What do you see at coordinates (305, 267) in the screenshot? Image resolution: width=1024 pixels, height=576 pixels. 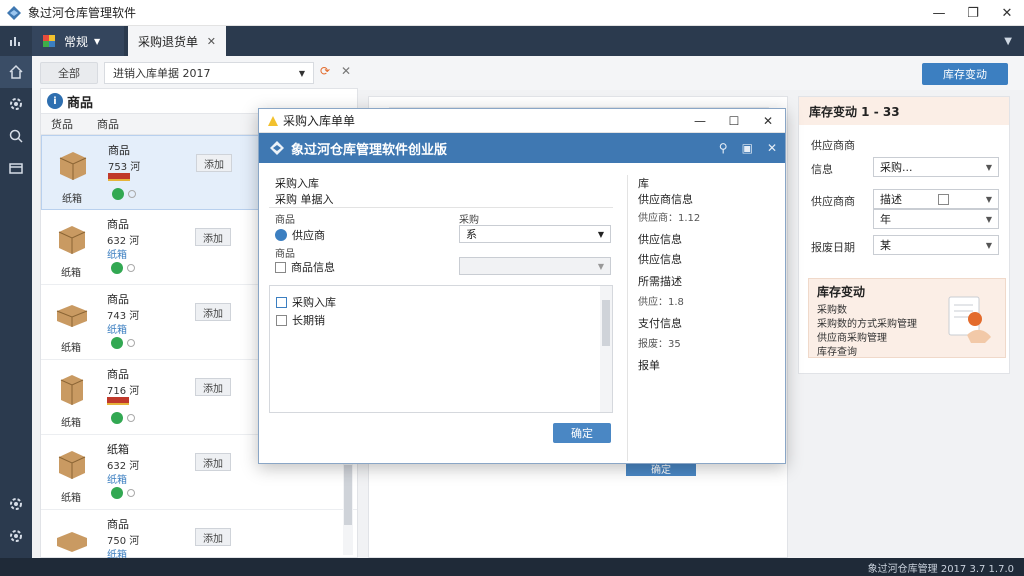 I see `product-info-row: 商品信息` at bounding box center [305, 267].